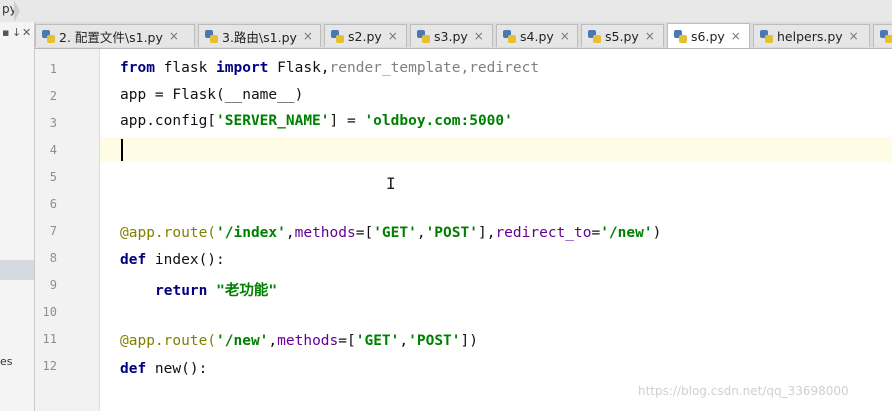 The height and width of the screenshot is (411, 892). I want to click on code-text: =, so click(596, 233).